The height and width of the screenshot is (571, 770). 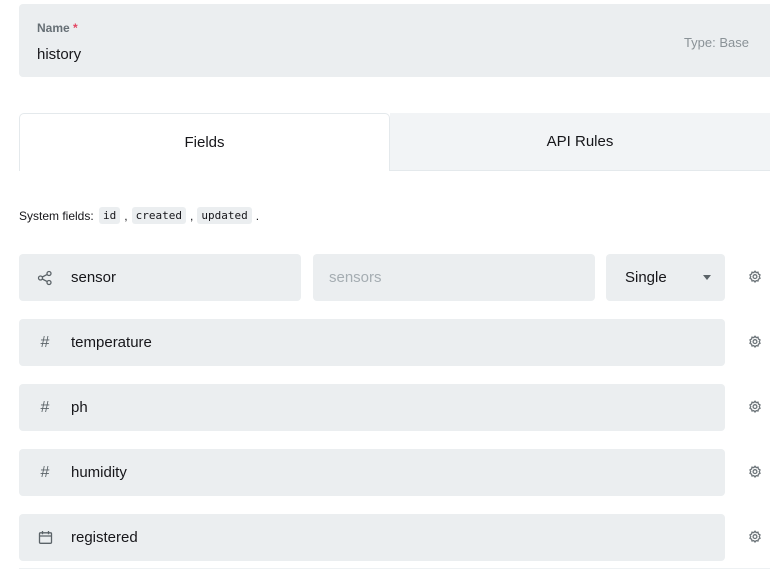 I want to click on system-field-updated: updated, so click(x=224, y=215).